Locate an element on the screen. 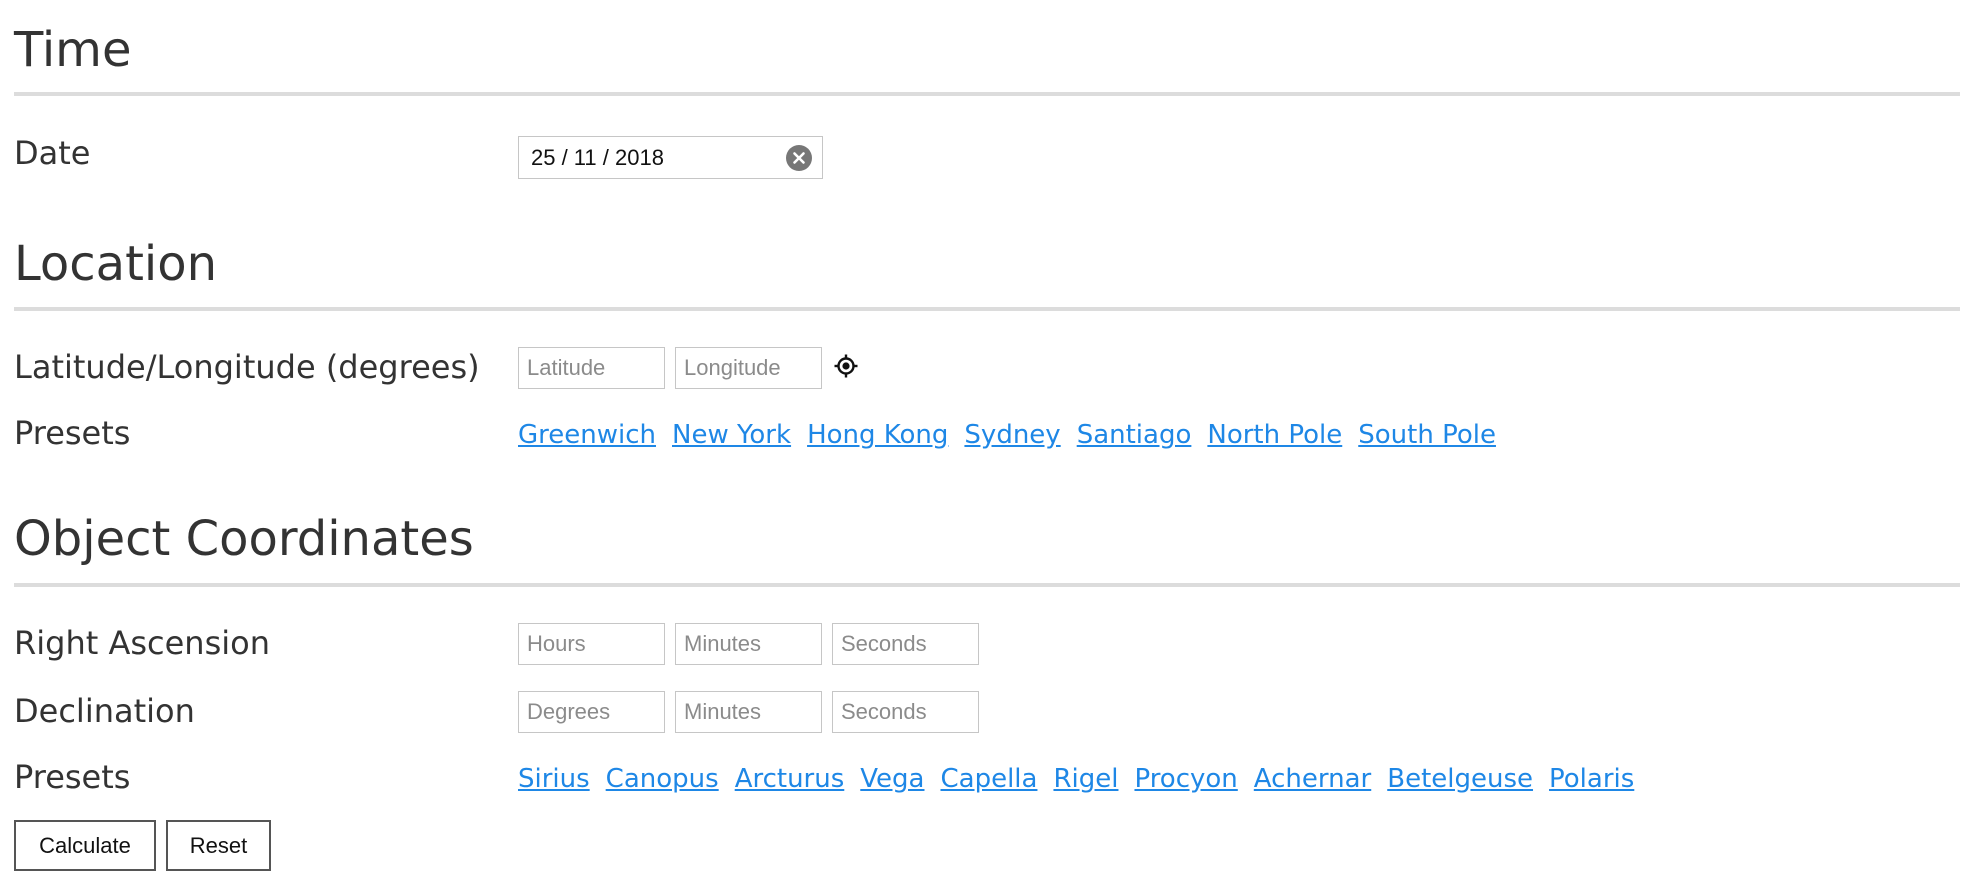 The height and width of the screenshot is (894, 1970). time-heading: Time is located at coordinates (73, 50).